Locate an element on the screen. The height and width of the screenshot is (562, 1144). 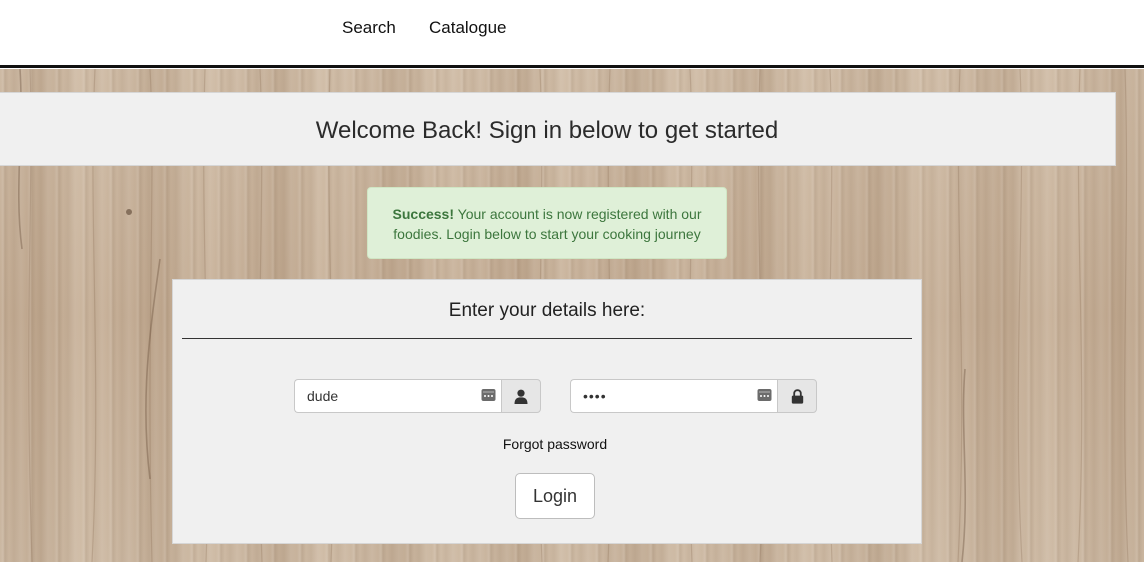
password-value: •••• is located at coordinates (595, 396).